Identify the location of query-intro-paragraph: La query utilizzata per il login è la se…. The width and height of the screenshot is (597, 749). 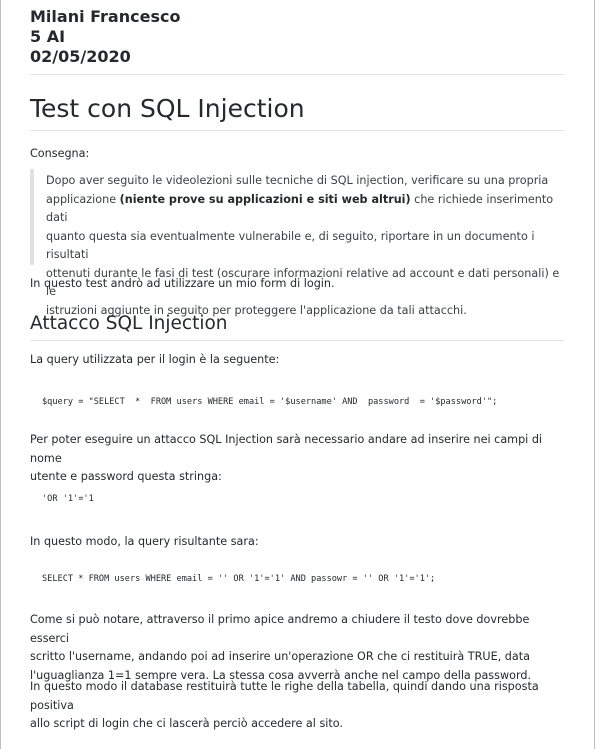
(155, 359).